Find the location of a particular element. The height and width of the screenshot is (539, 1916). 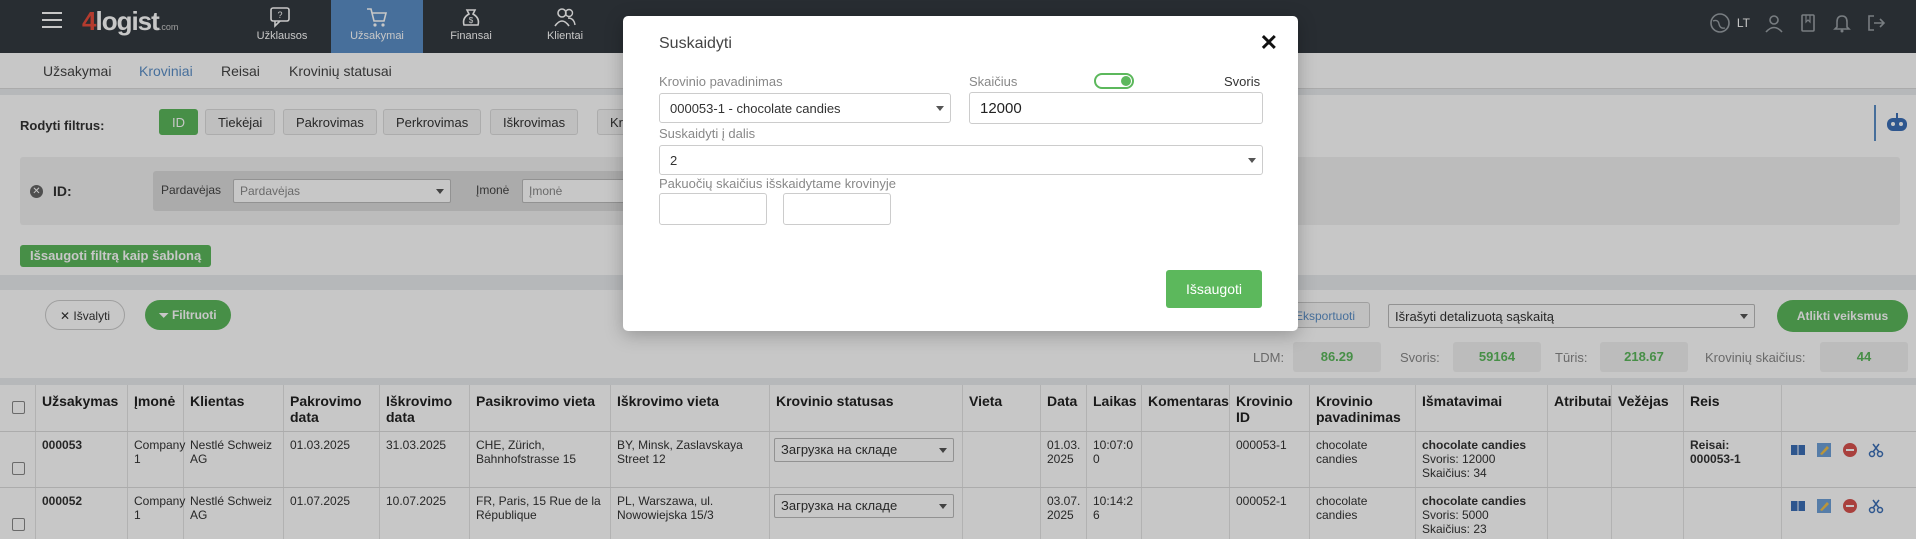

weight-label: Svoris is located at coordinates (1242, 81).